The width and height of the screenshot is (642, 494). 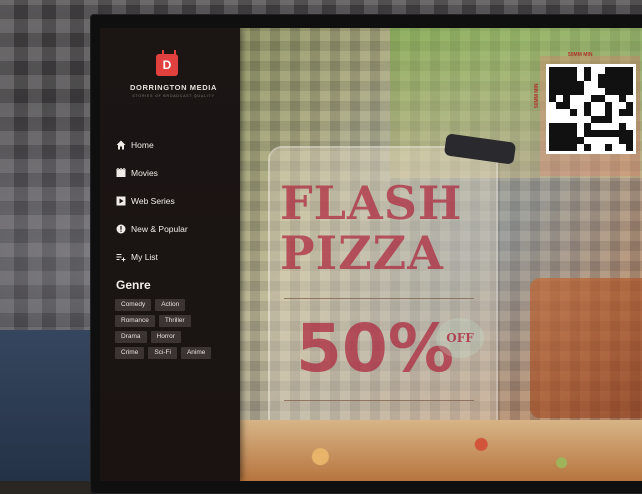 I want to click on genre-chip-crime: Crime, so click(x=130, y=353).